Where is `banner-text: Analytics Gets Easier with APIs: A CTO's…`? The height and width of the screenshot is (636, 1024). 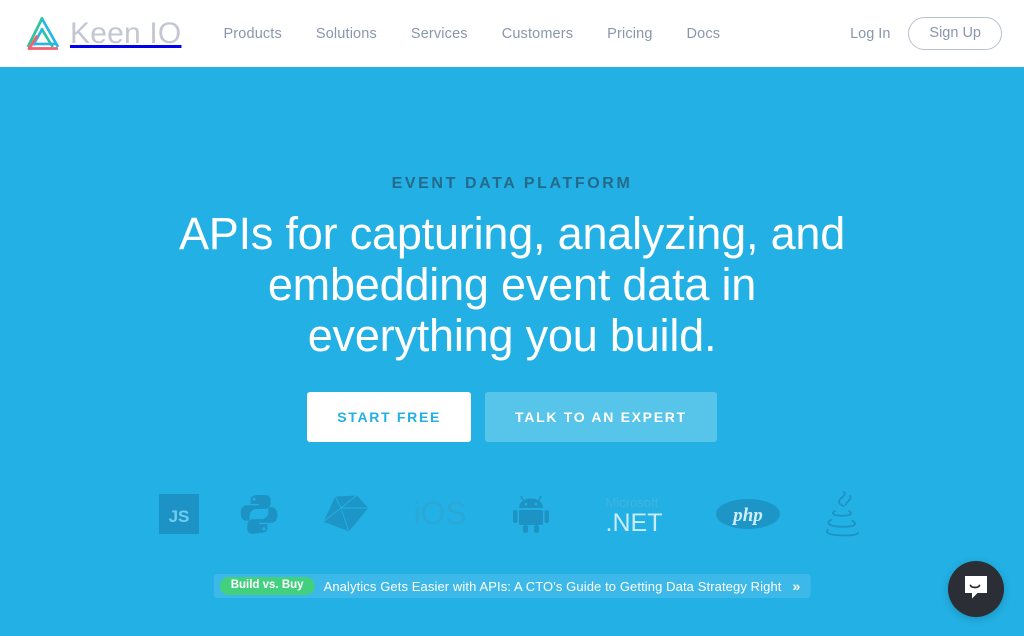 banner-text: Analytics Gets Easier with APIs: A CTO's… is located at coordinates (552, 586).